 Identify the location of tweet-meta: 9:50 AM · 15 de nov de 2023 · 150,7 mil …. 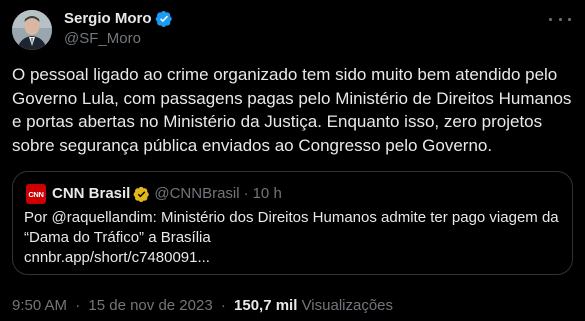
(202, 306).